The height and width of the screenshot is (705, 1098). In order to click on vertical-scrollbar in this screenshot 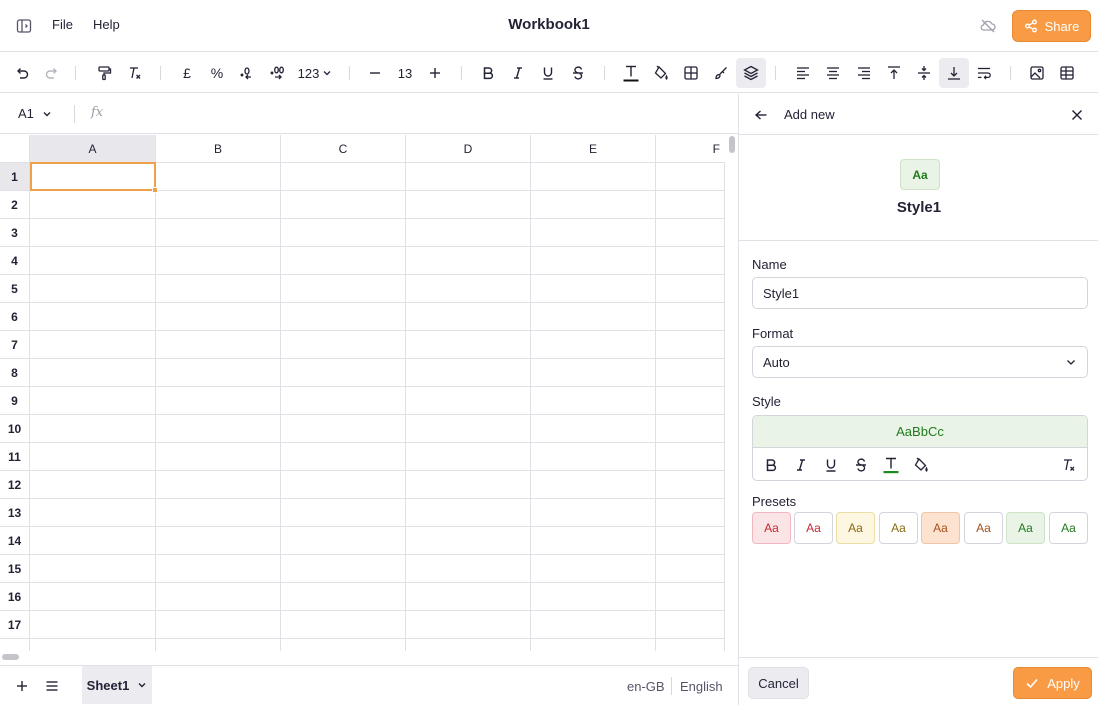, I will do `click(732, 144)`.